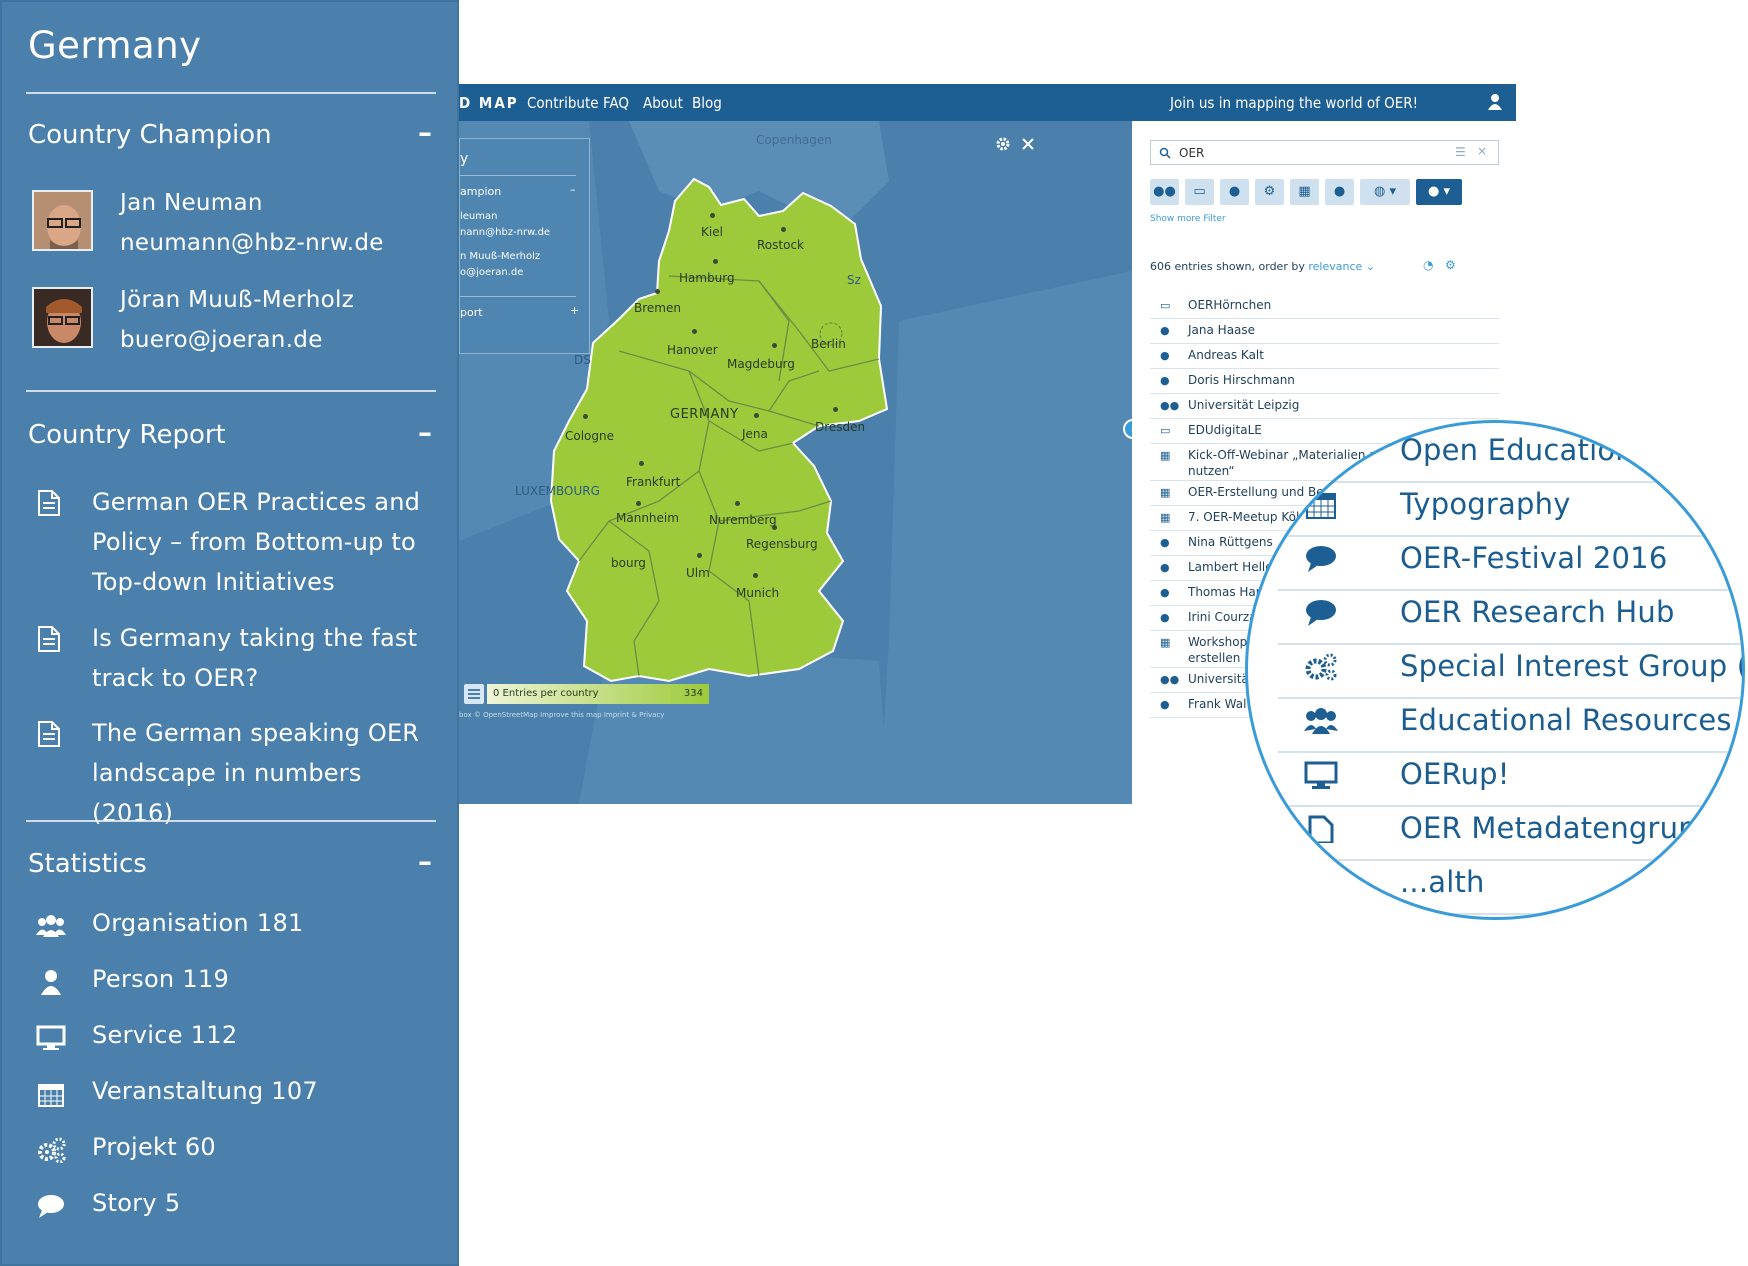 This screenshot has height=1266, width=1748. Describe the element at coordinates (563, 103) in the screenshot. I see `nav-contribute: Contribute` at that location.